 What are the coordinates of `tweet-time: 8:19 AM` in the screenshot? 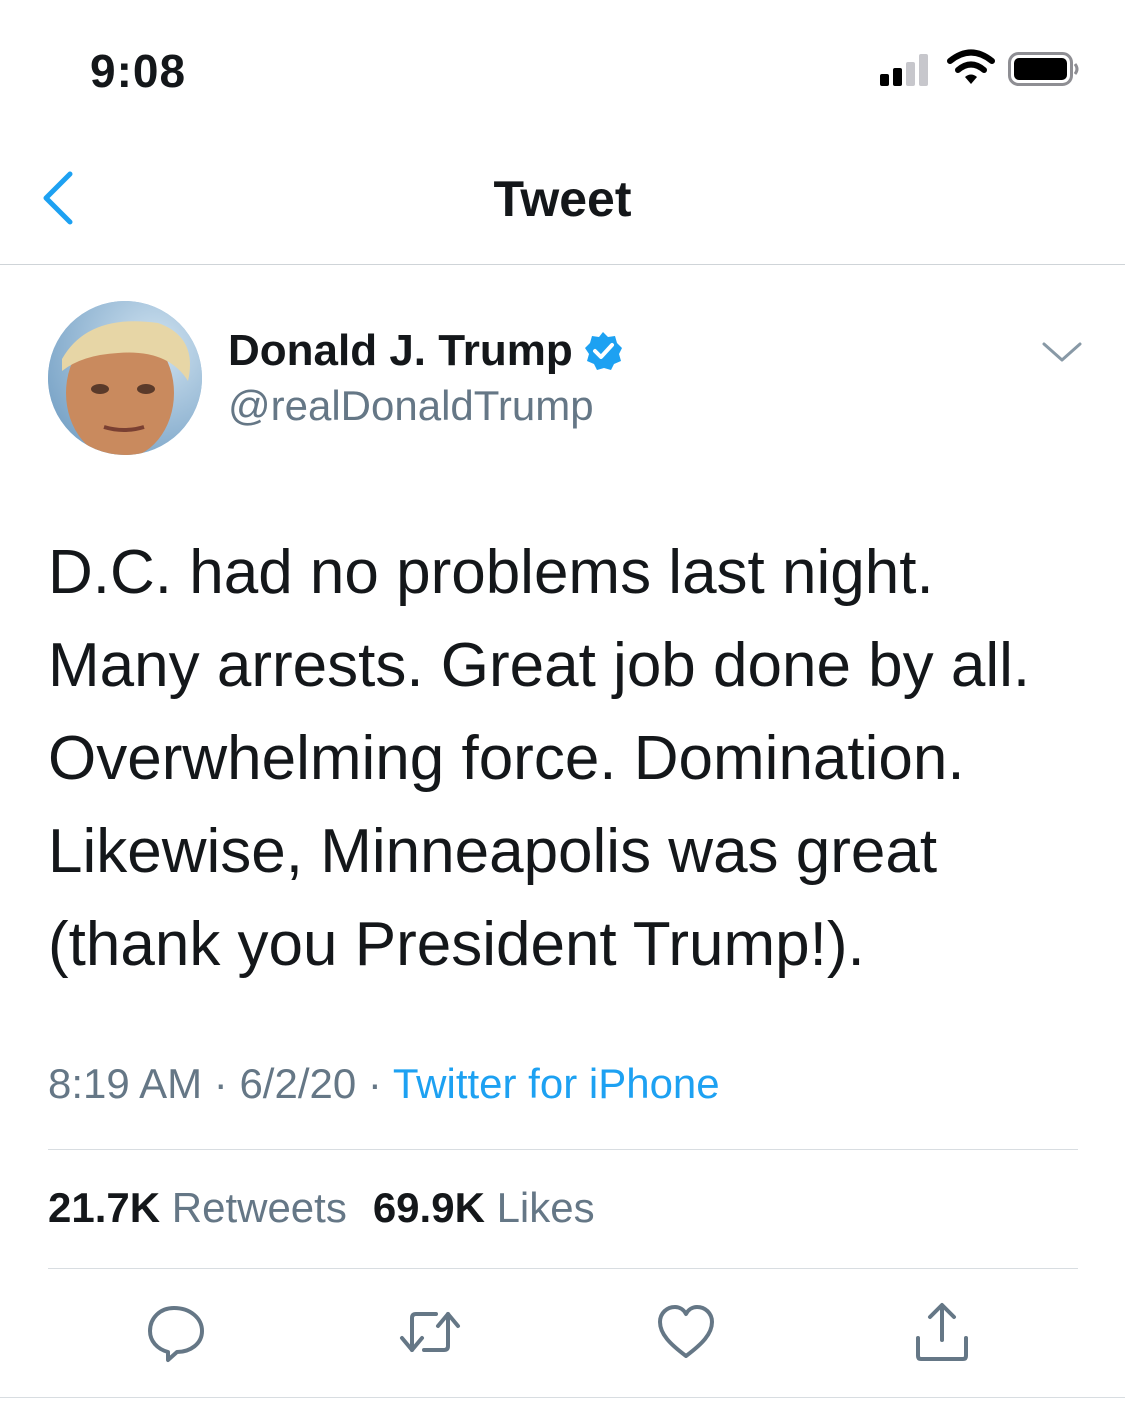 It's located at (125, 1083).